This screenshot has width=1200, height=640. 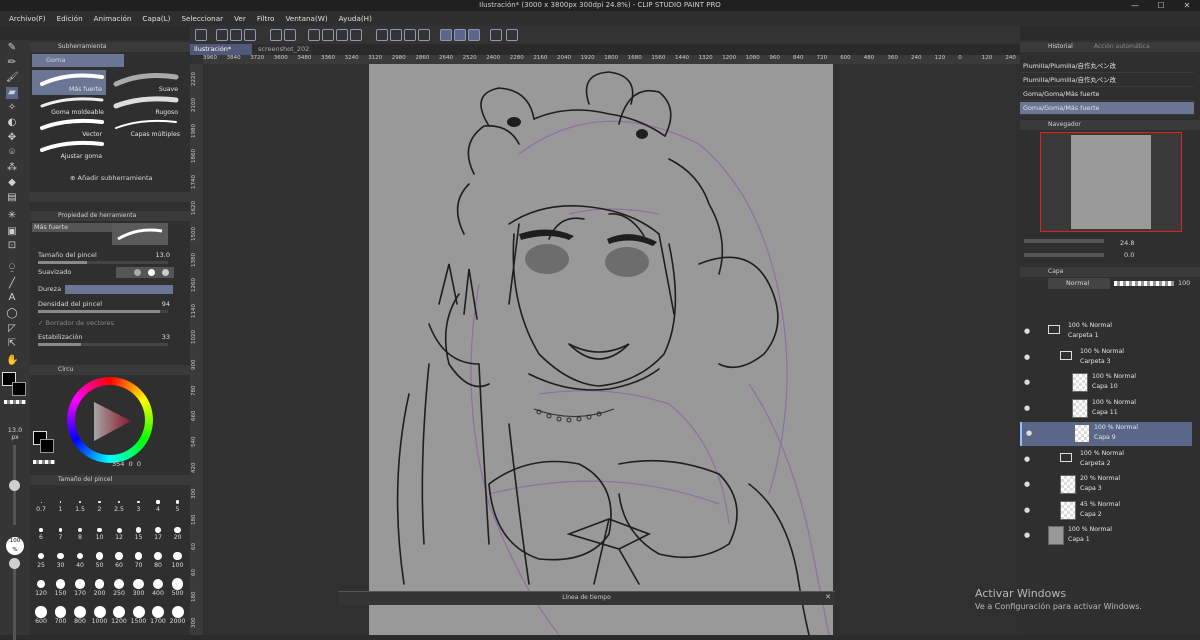 I want to click on history-item: Goma/Goma/Más fuerte, so click(x=1107, y=94).